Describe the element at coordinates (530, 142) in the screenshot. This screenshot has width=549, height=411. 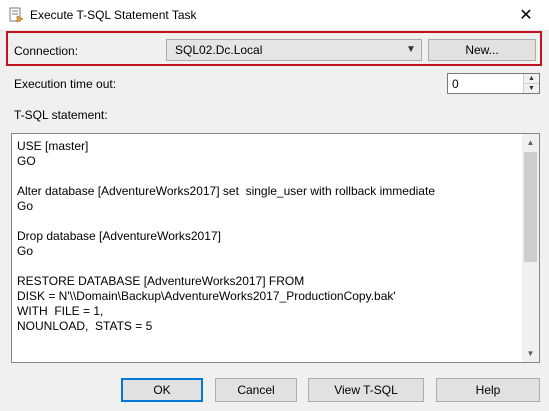
I see `scroll-up-icon: ▲` at that location.